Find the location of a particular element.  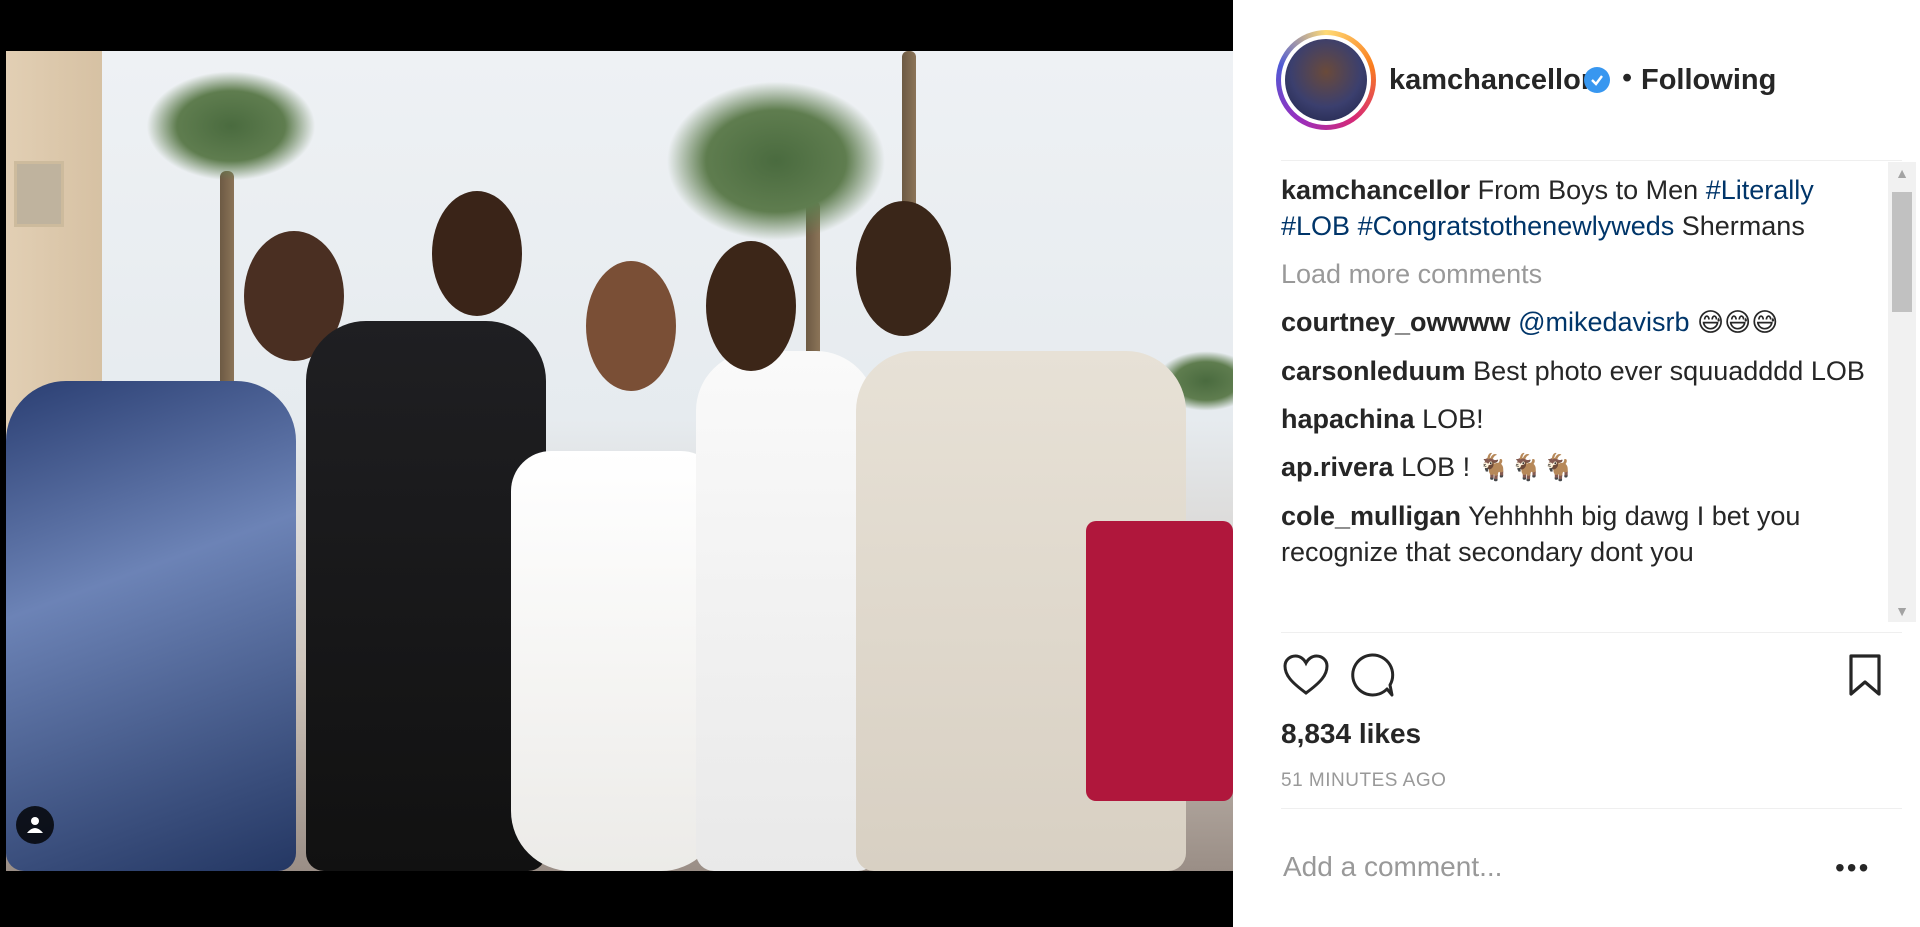

bookmark-icon is located at coordinates (1865, 675).